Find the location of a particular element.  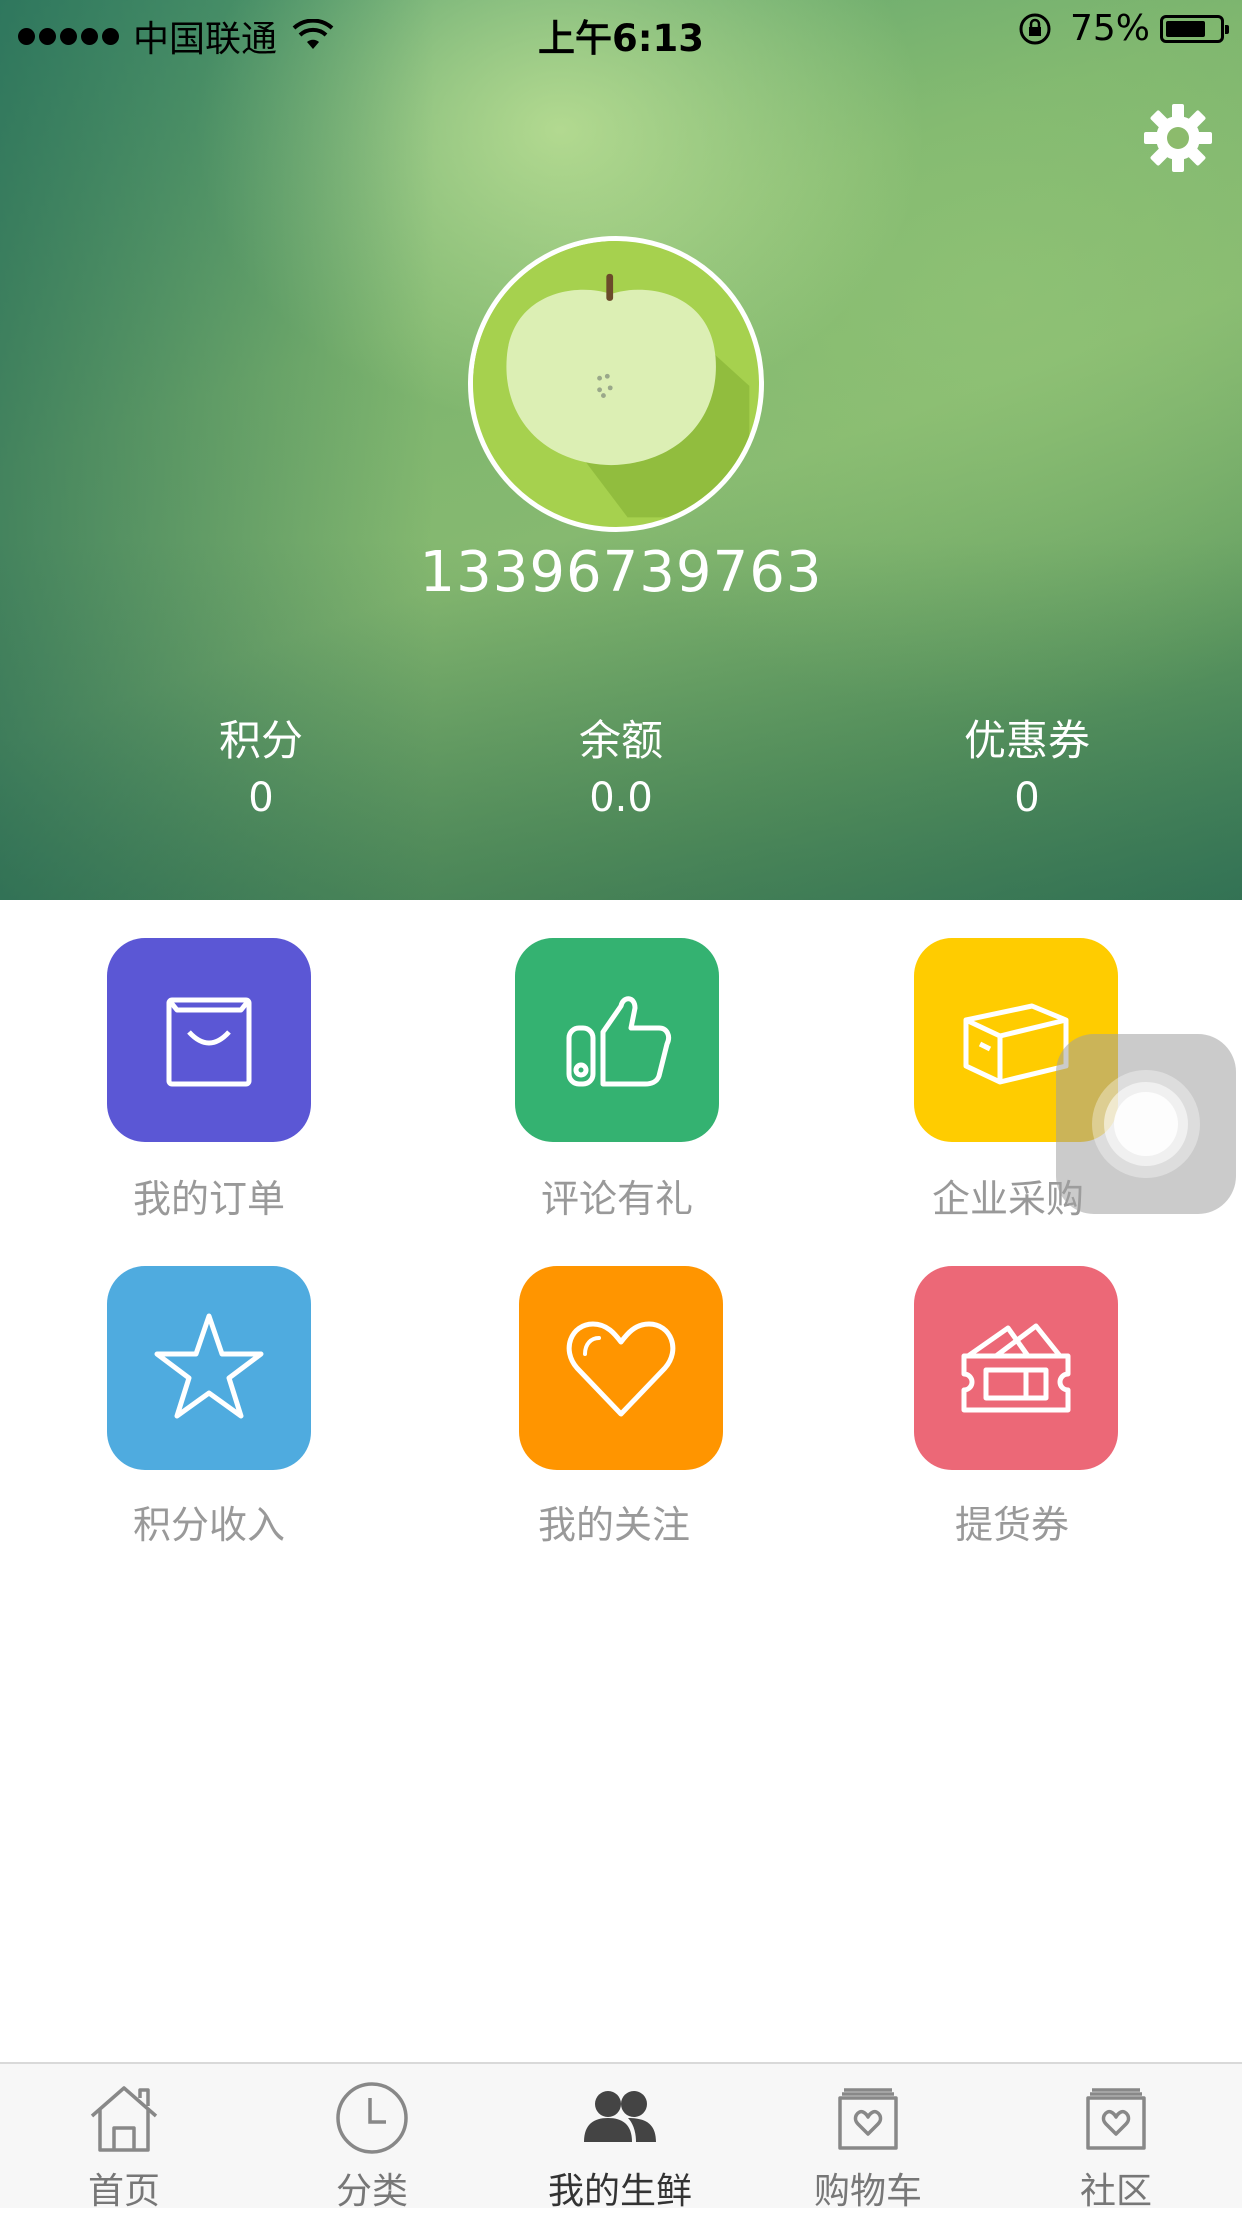

menu-review-reward is located at coordinates (617, 1040).